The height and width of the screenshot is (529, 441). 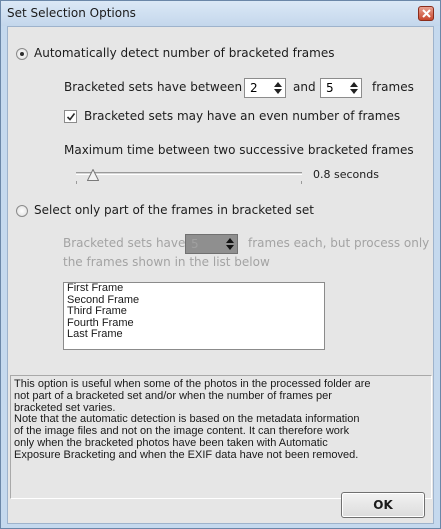 I want to click on close-button, so click(x=426, y=13).